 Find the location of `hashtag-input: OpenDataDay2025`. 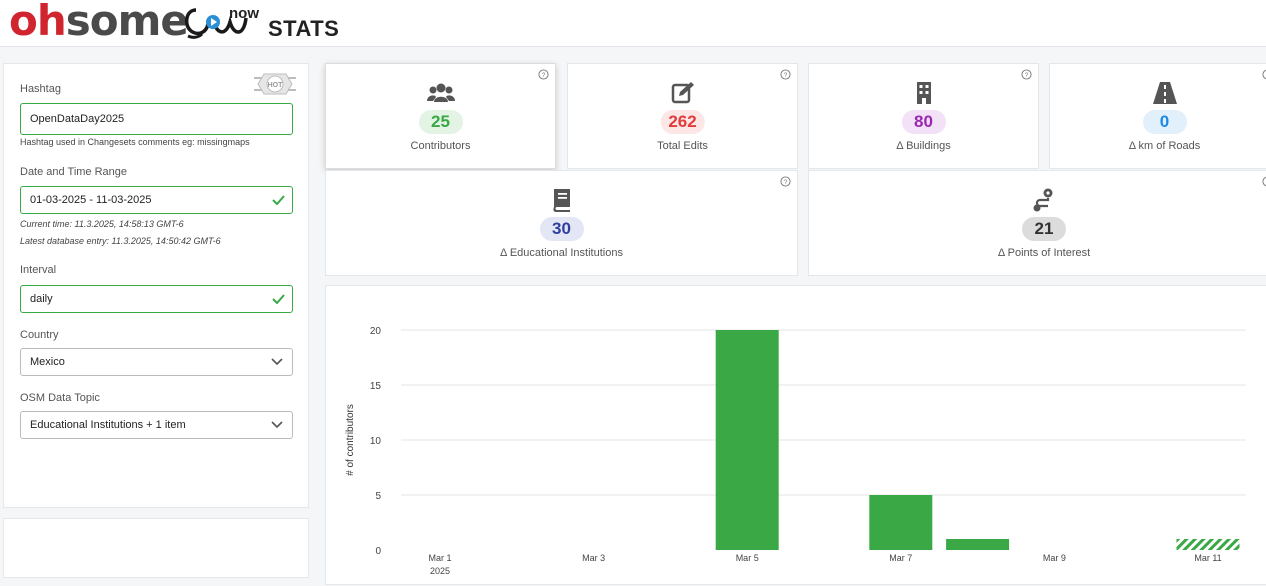

hashtag-input: OpenDataDay2025 is located at coordinates (156, 119).